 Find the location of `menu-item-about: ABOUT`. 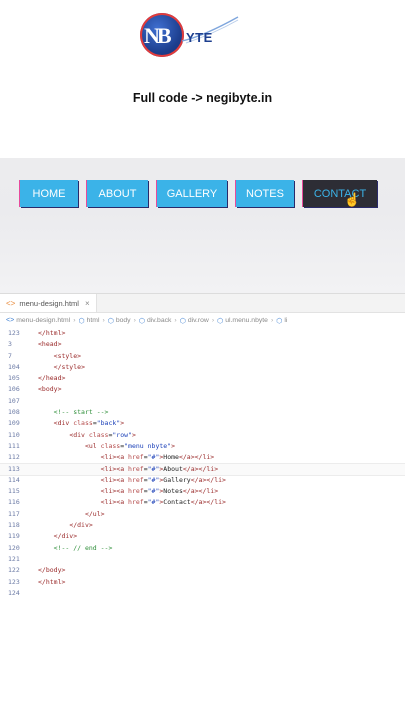

menu-item-about: ABOUT is located at coordinates (117, 193).